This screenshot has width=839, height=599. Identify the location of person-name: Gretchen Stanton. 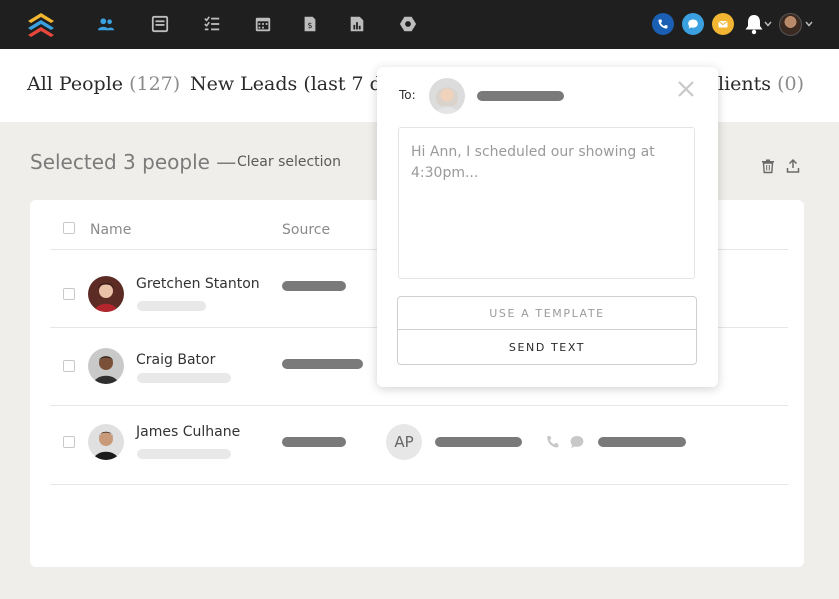
(198, 284).